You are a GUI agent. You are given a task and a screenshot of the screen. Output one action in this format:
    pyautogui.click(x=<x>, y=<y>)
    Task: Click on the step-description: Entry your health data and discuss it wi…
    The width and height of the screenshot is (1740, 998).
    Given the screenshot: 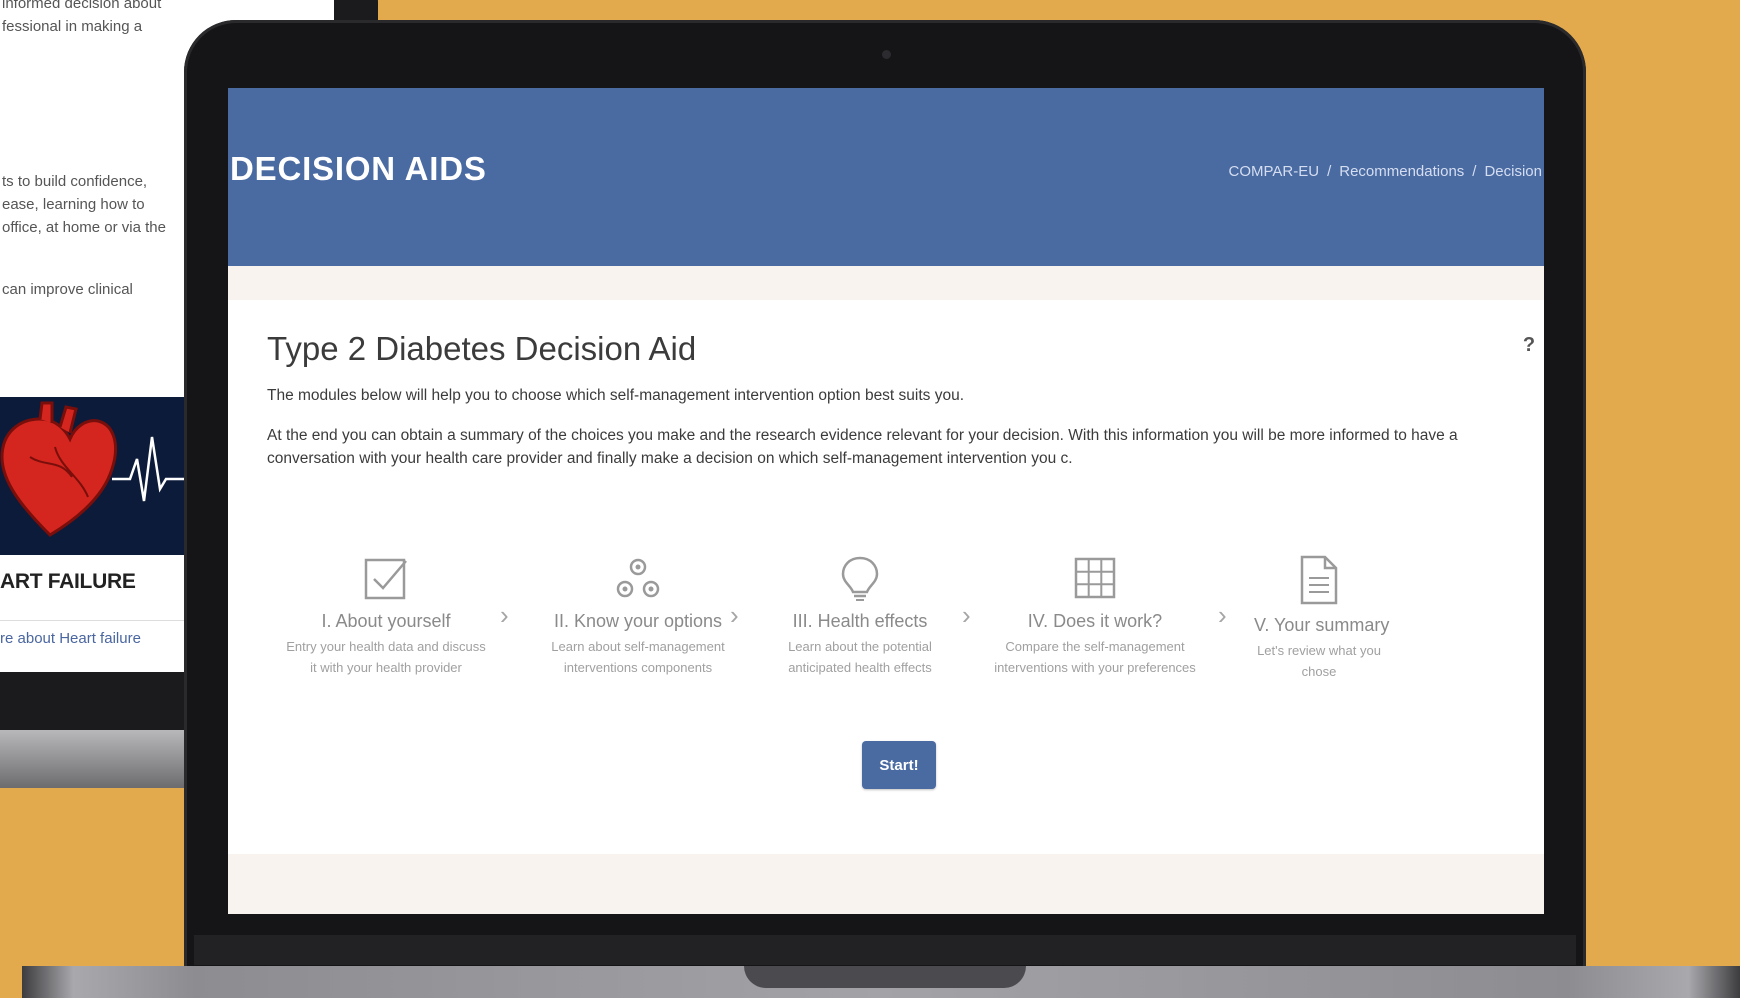 What is the action you would take?
    pyautogui.click(x=386, y=657)
    